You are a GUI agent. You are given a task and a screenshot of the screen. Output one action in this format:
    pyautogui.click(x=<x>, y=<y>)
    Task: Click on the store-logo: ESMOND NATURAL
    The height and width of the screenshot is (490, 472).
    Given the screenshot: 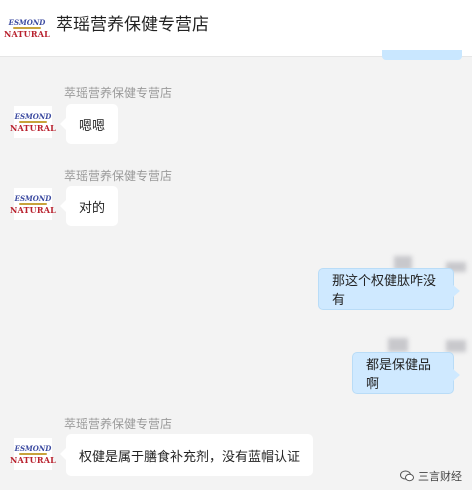 What is the action you would take?
    pyautogui.click(x=27, y=28)
    